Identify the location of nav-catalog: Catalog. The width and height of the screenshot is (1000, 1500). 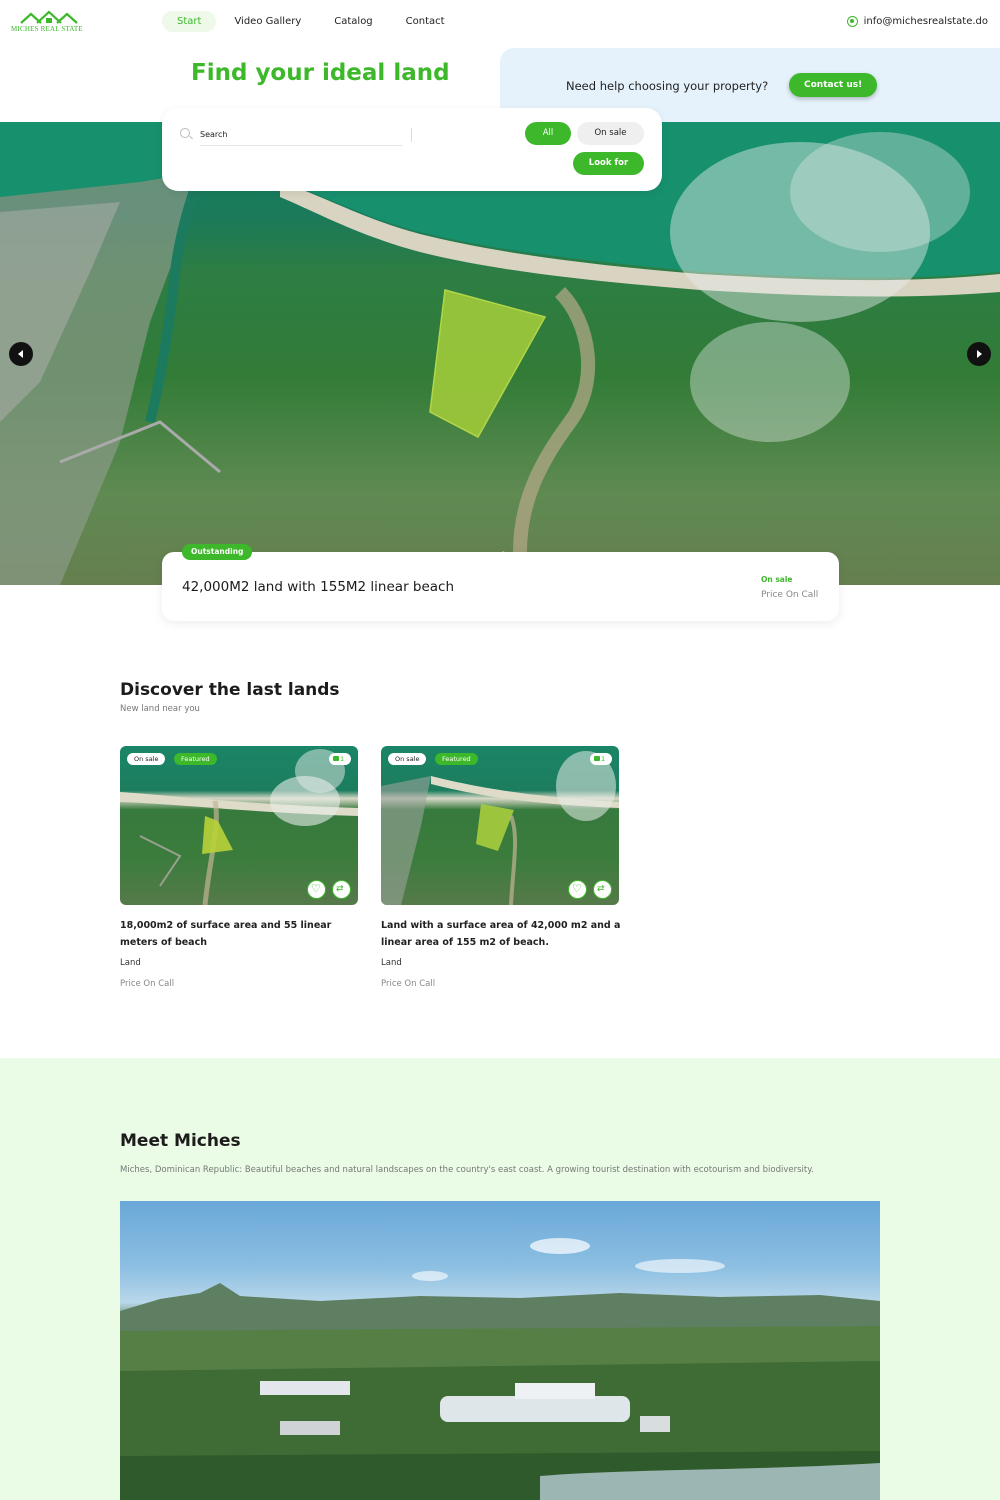
(353, 21).